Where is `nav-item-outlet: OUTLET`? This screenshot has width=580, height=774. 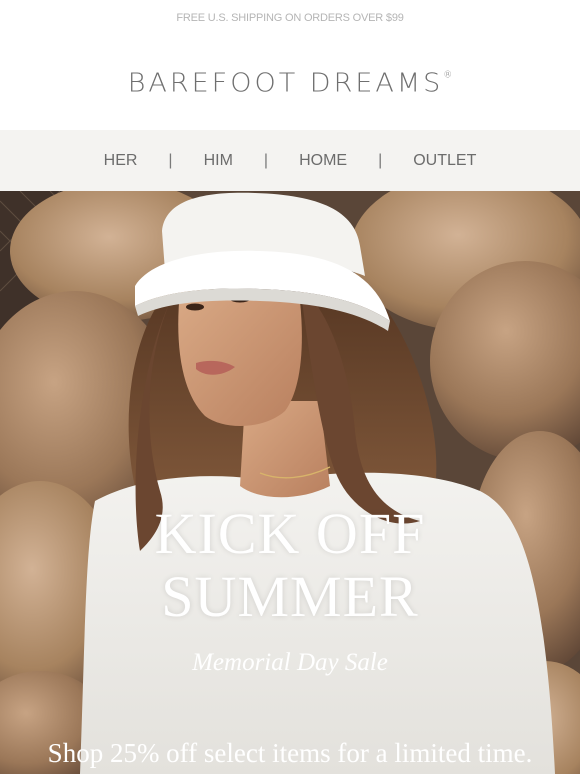
nav-item-outlet: OUTLET is located at coordinates (444, 161).